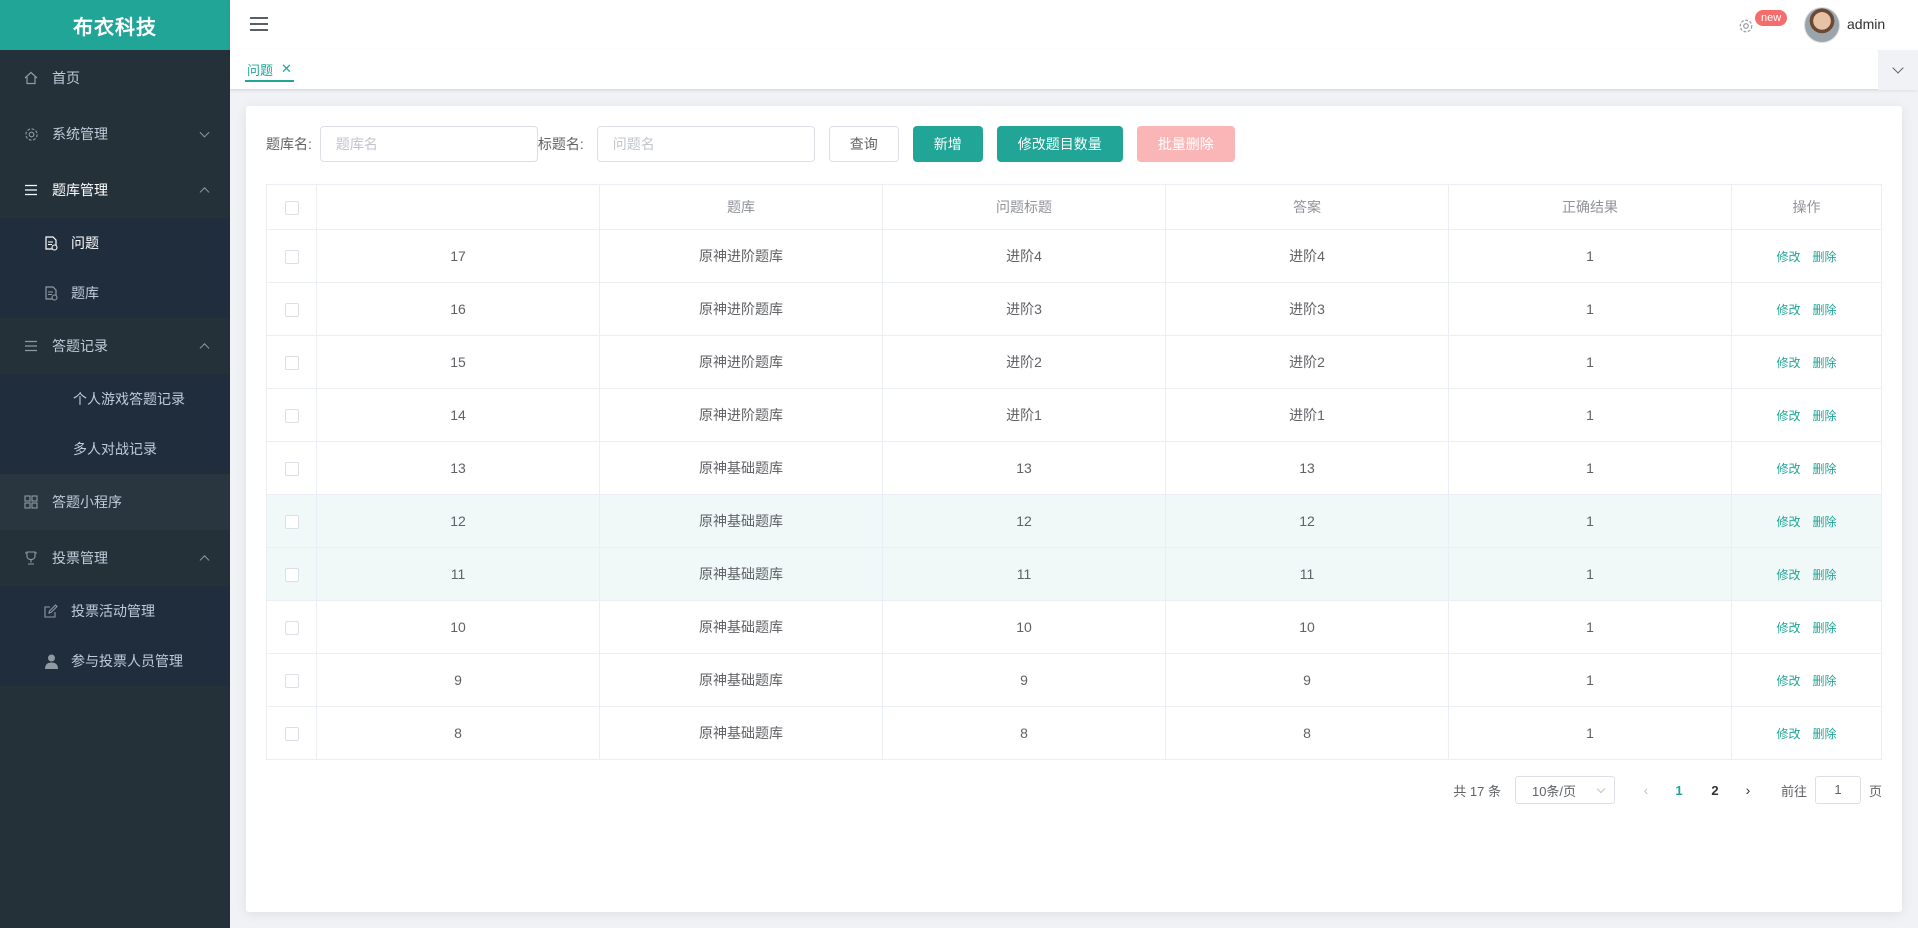 The width and height of the screenshot is (1918, 928). What do you see at coordinates (1074, 521) in the screenshot?
I see `table-row: 12 原神基础题库 12 12 1 修改 删除` at bounding box center [1074, 521].